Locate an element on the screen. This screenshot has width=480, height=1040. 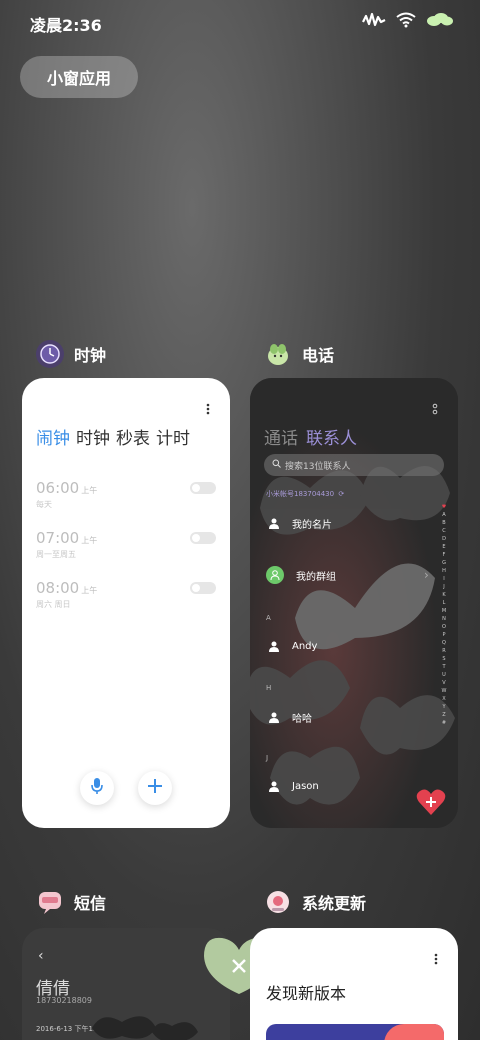
index-letter: # is located at coordinates (444, 723).